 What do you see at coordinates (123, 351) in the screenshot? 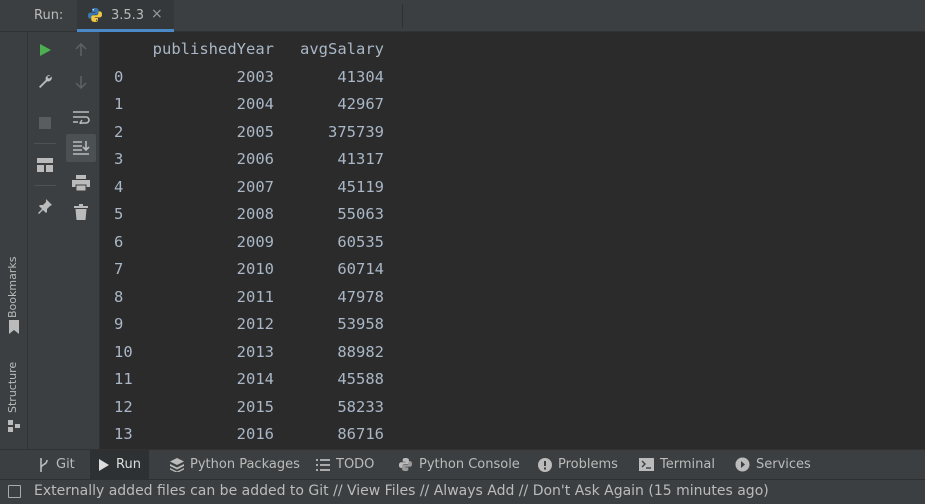
I see `row-index: 10` at bounding box center [123, 351].